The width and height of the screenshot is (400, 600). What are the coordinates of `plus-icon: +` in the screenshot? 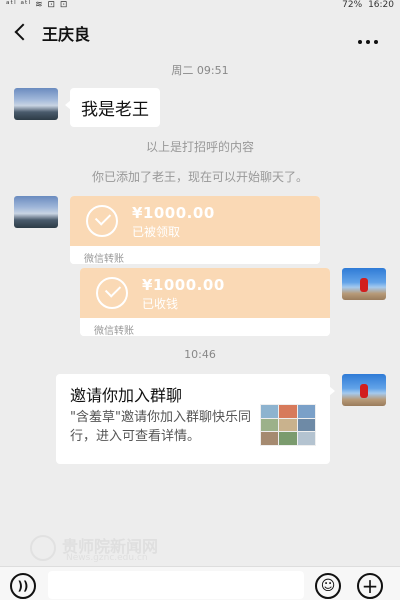 It's located at (370, 586).